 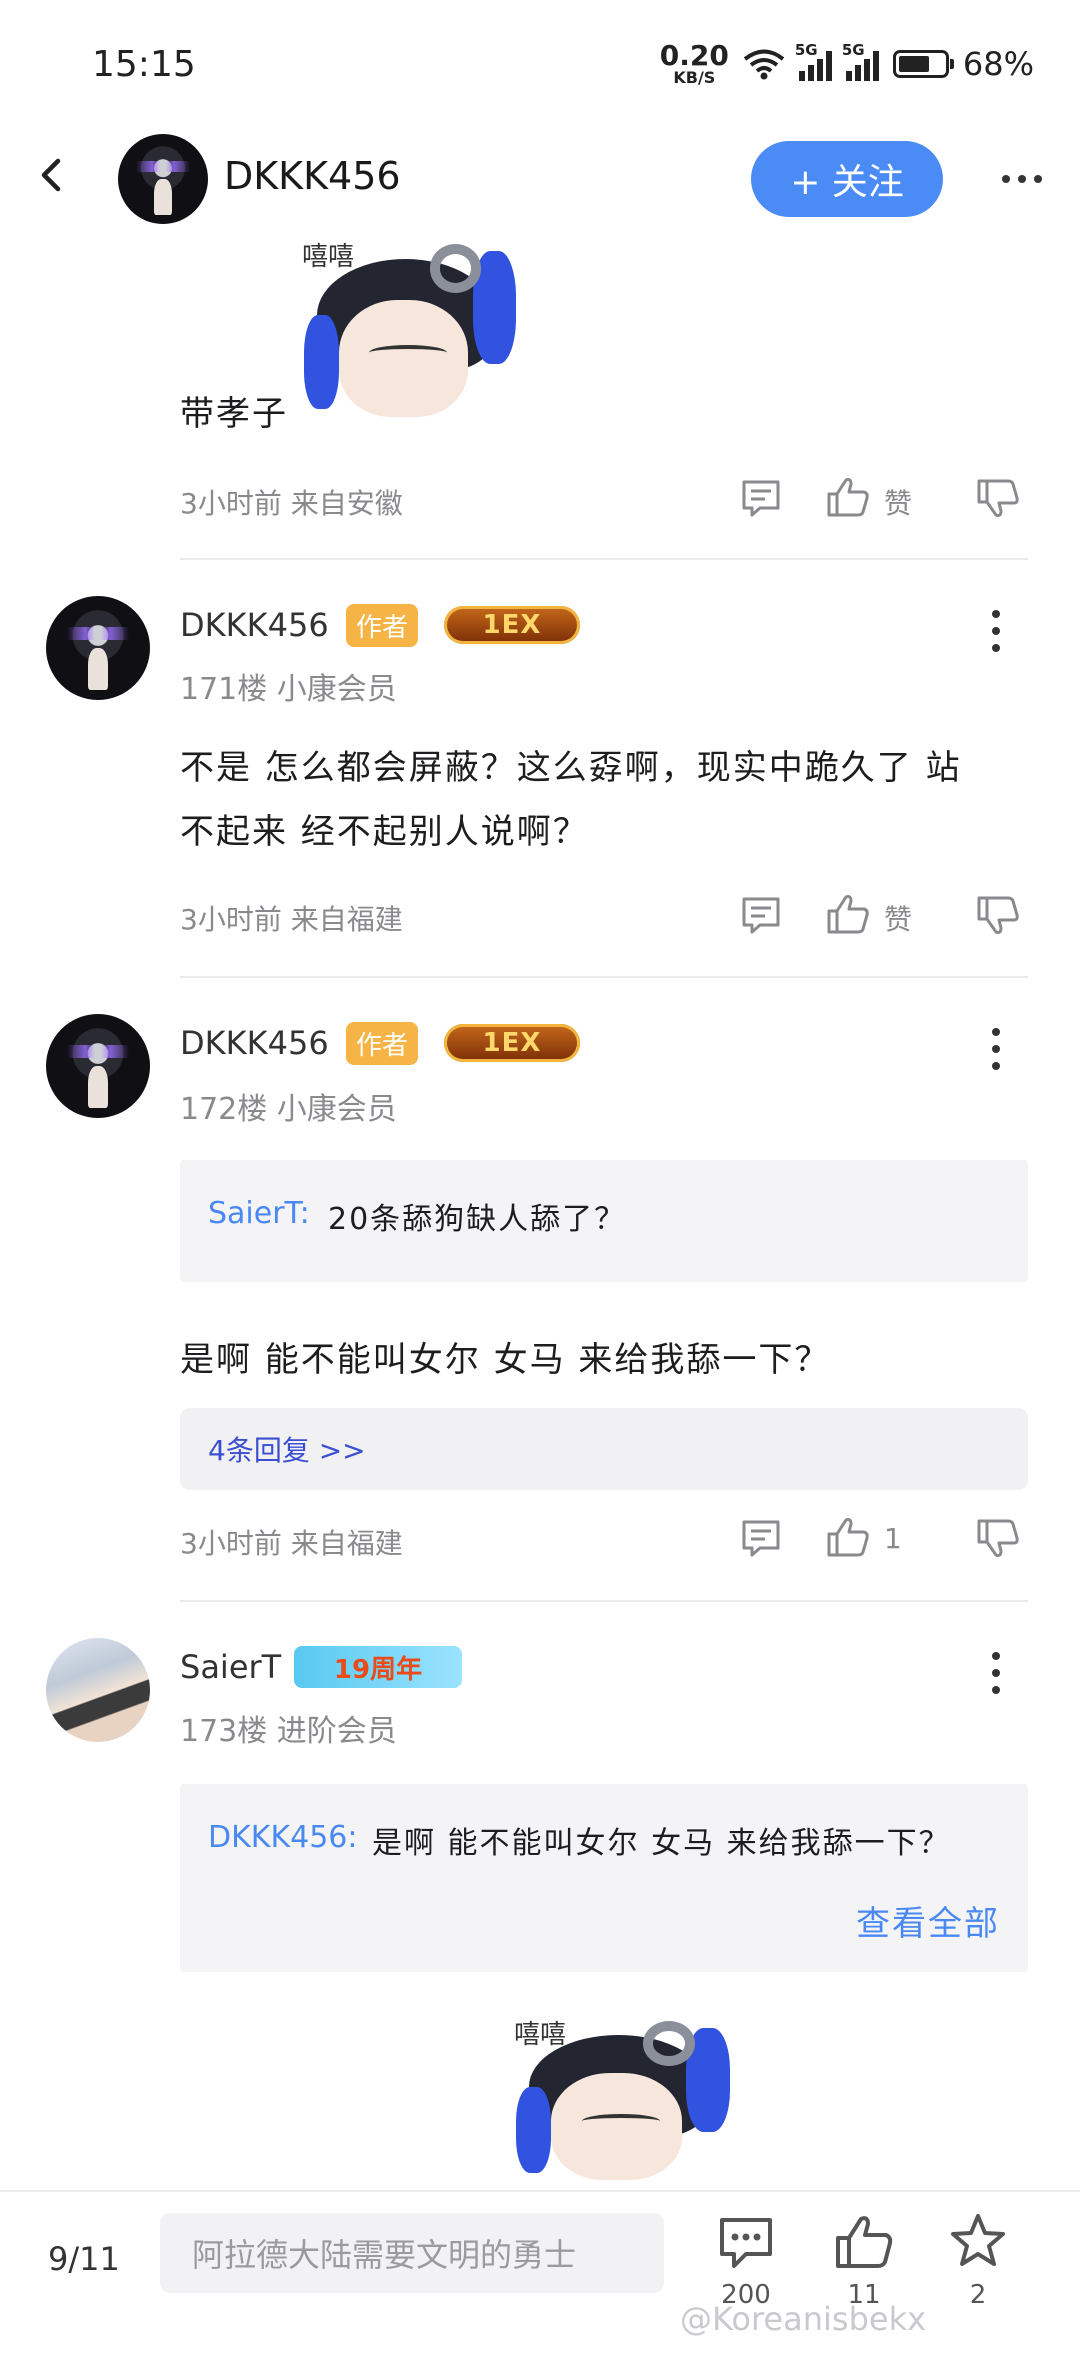 I want to click on quoted-reply: DKKK456: 是啊 能不能叫女尔 女马 来给我舔一下？ 查看全部, so click(x=604, y=1878).